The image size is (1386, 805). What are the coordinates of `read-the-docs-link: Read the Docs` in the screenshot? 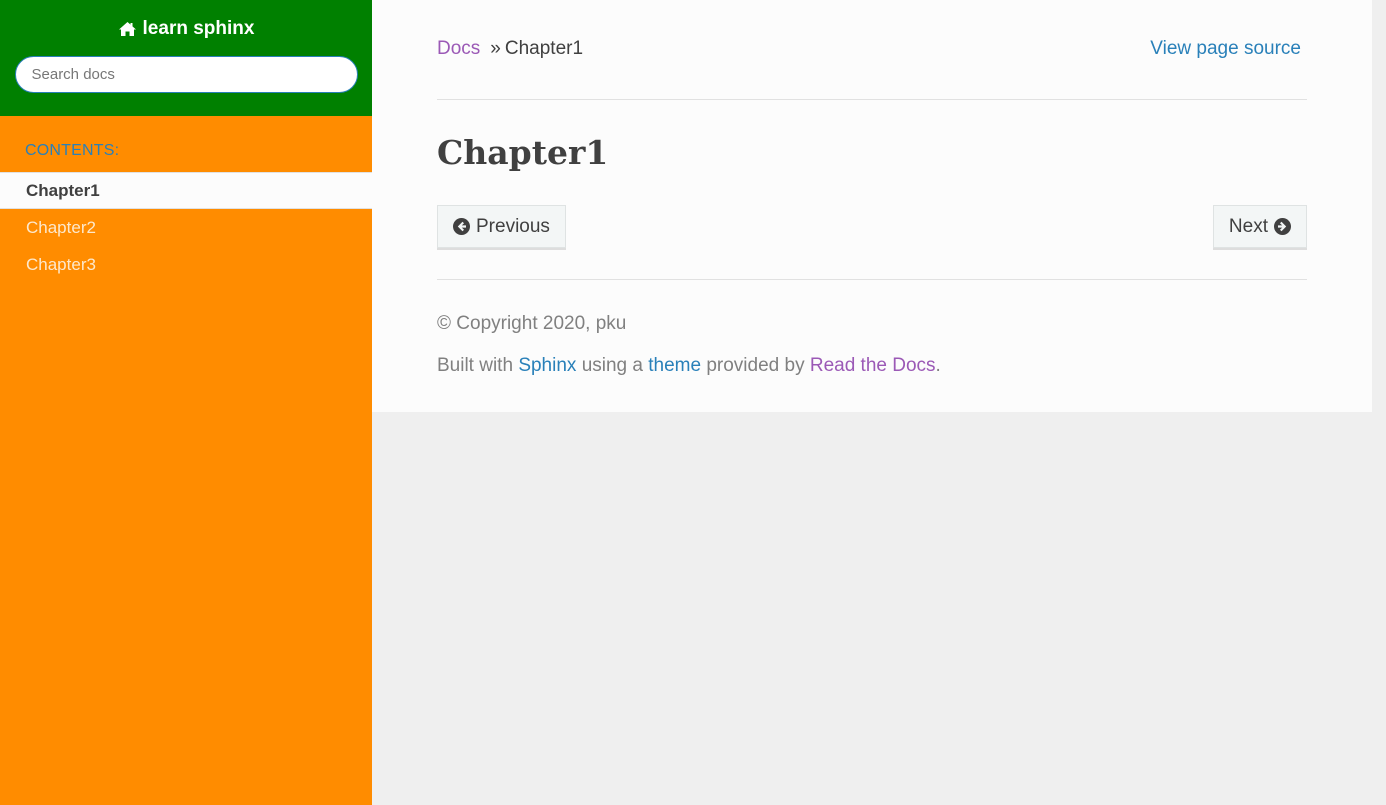 It's located at (873, 365).